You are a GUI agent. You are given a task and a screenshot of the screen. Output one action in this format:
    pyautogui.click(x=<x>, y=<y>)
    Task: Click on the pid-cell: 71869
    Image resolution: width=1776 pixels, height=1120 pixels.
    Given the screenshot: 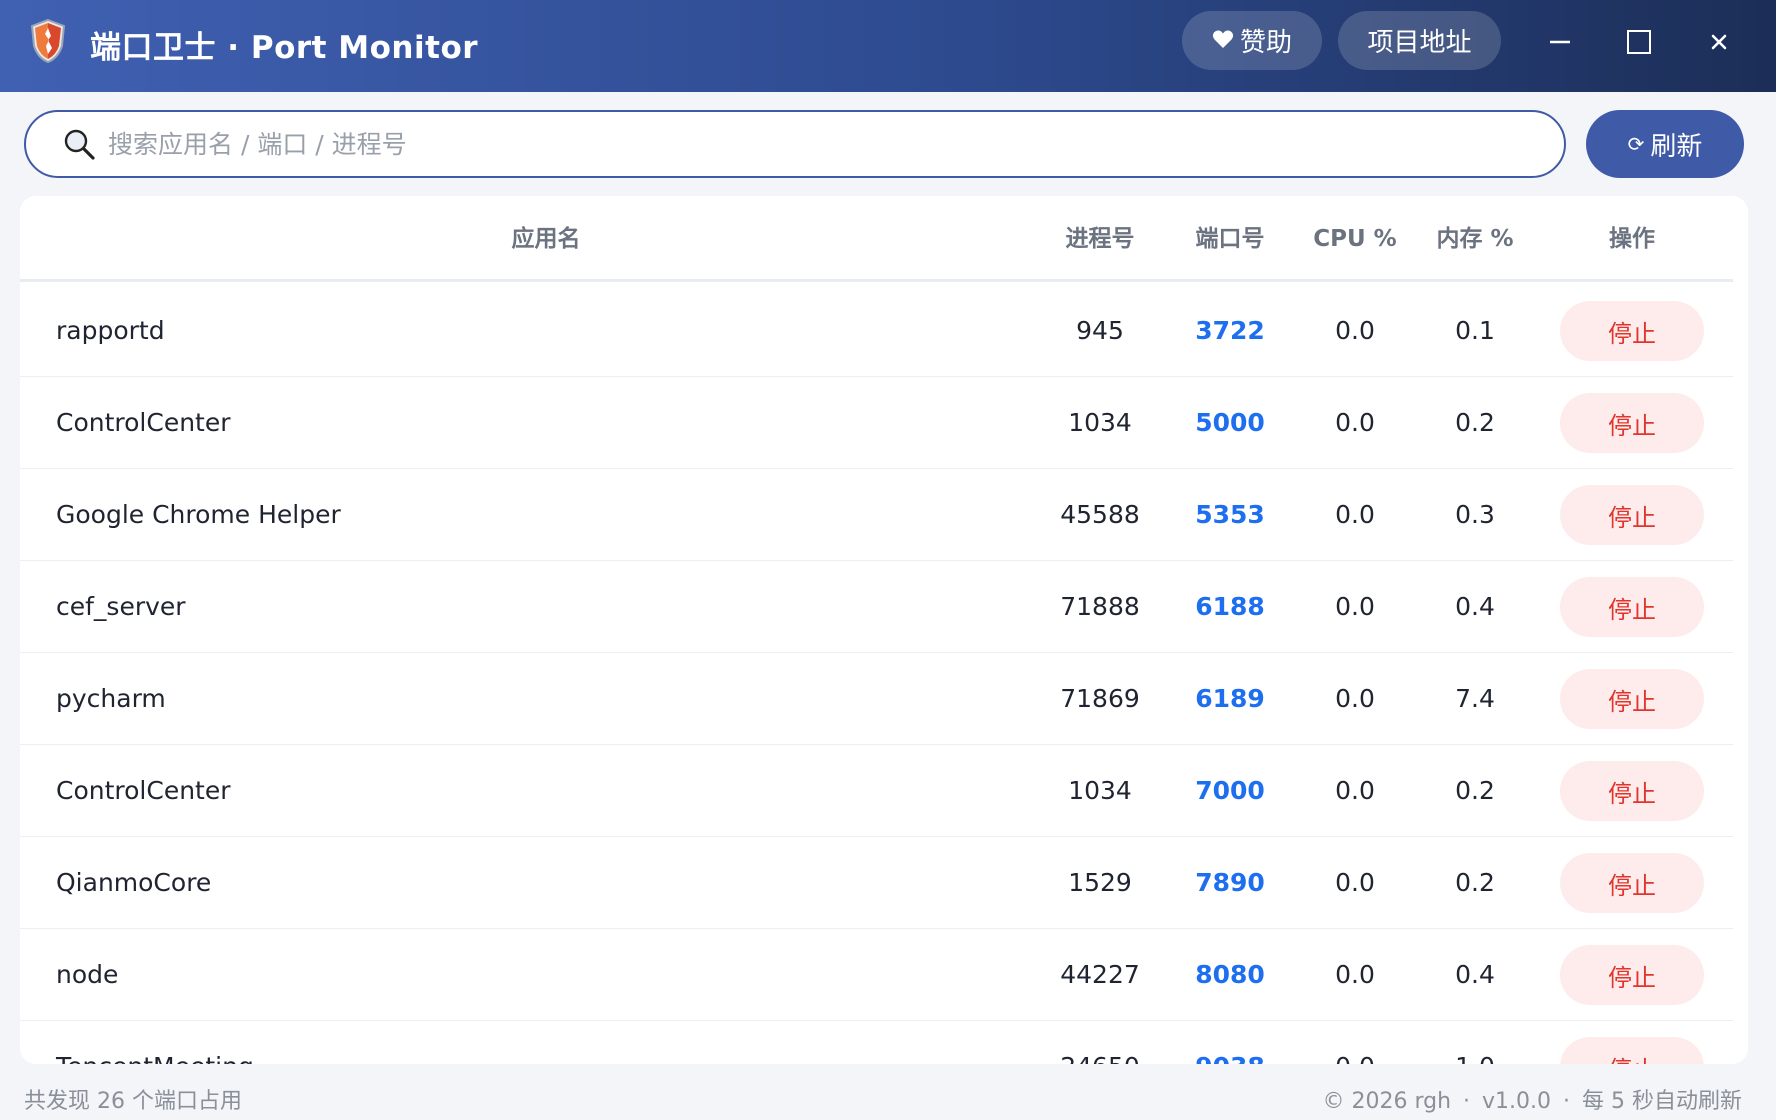 What is the action you would take?
    pyautogui.click(x=1100, y=698)
    